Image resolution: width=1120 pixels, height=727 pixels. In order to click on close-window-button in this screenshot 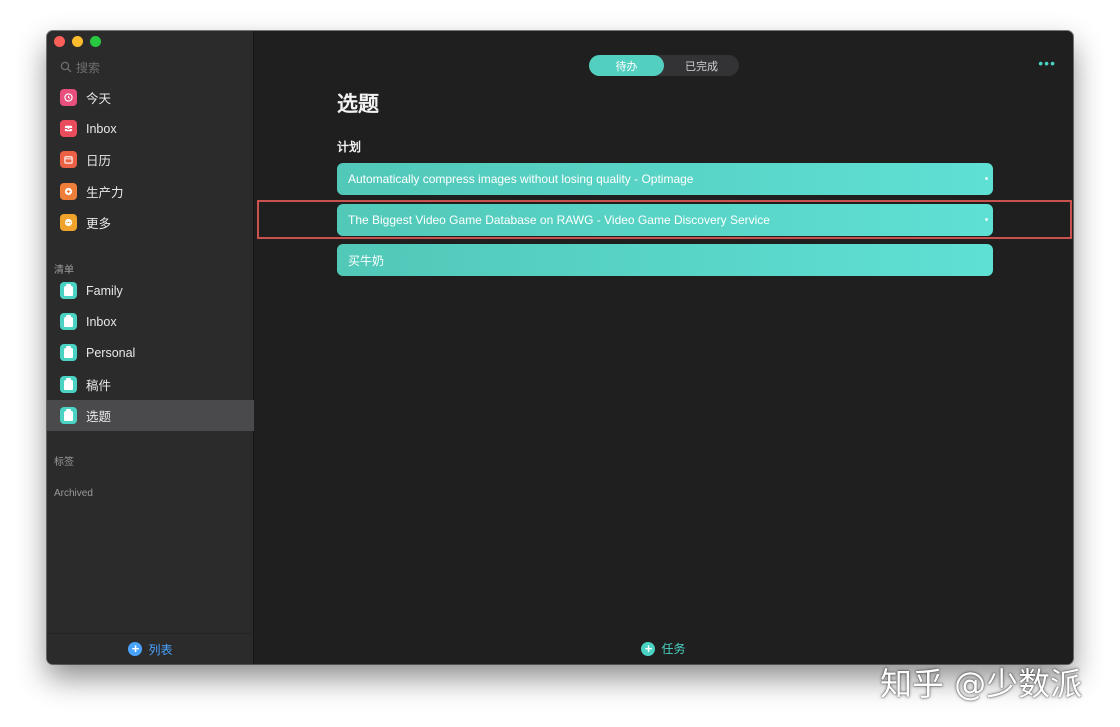, I will do `click(59, 41)`.